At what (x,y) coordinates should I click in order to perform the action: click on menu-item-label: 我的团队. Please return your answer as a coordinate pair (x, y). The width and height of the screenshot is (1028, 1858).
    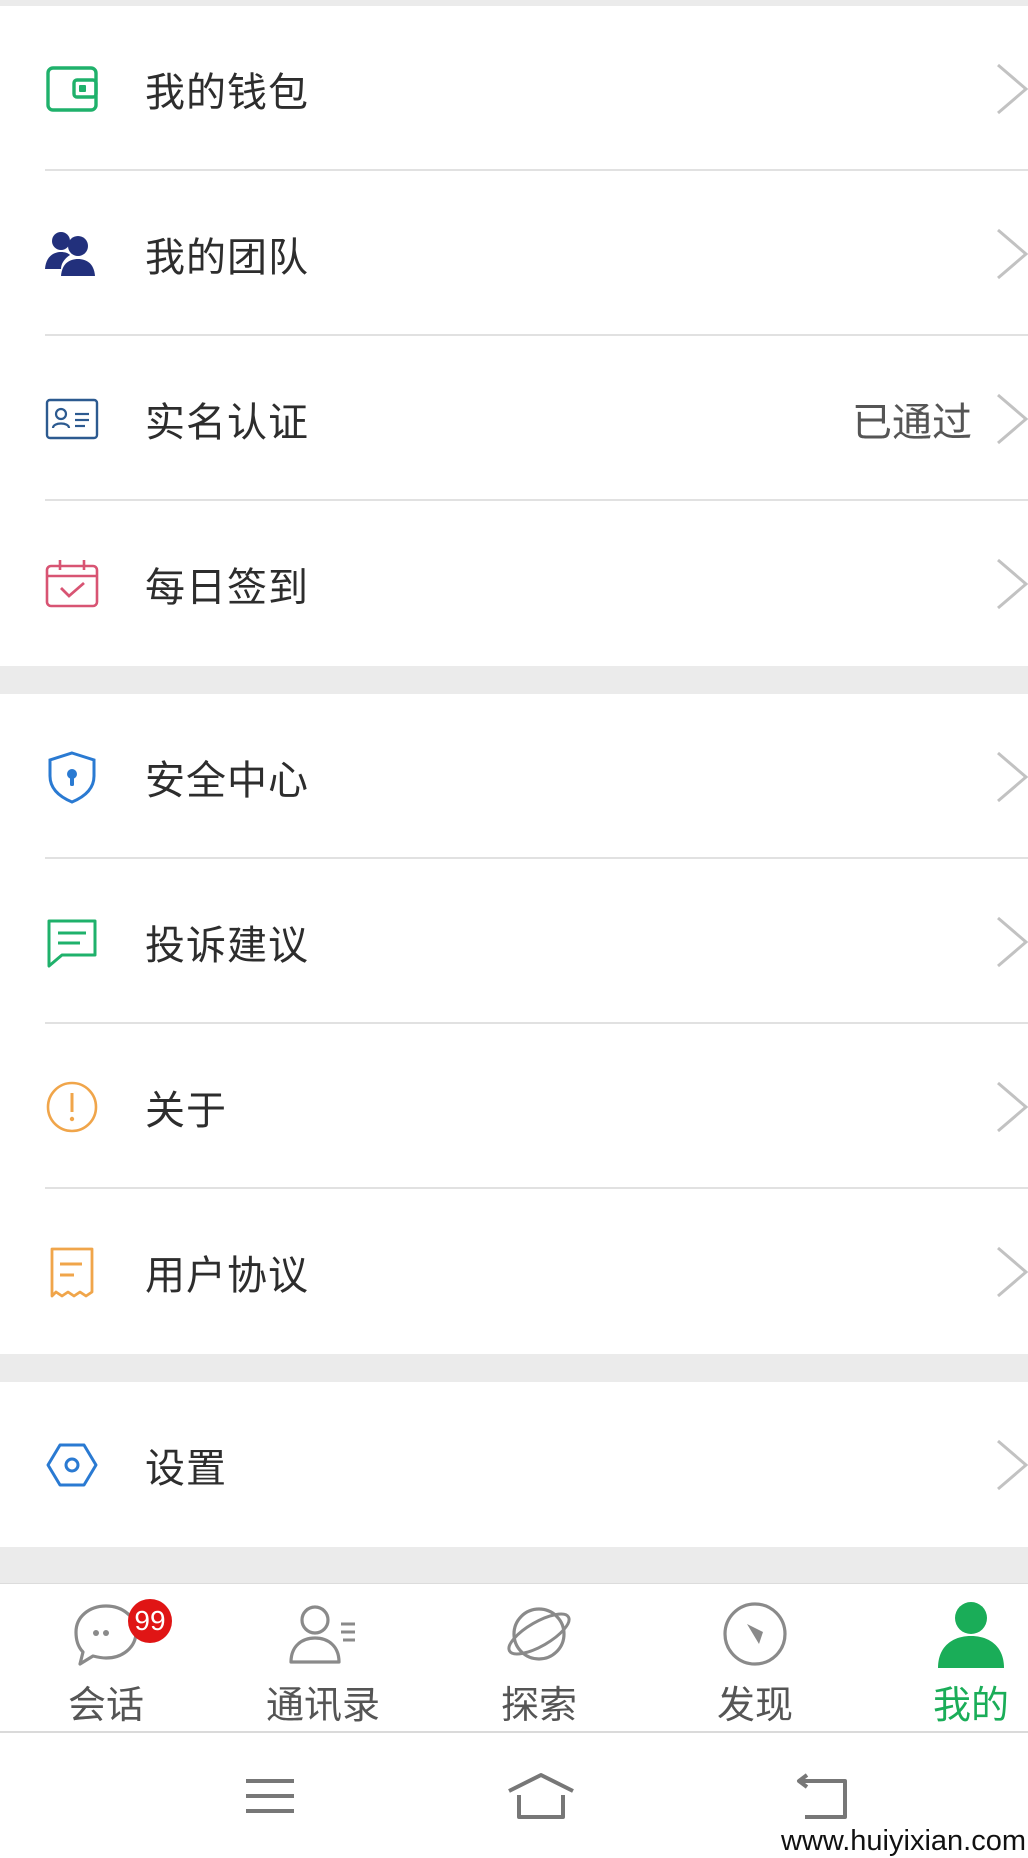
    Looking at the image, I should click on (227, 257).